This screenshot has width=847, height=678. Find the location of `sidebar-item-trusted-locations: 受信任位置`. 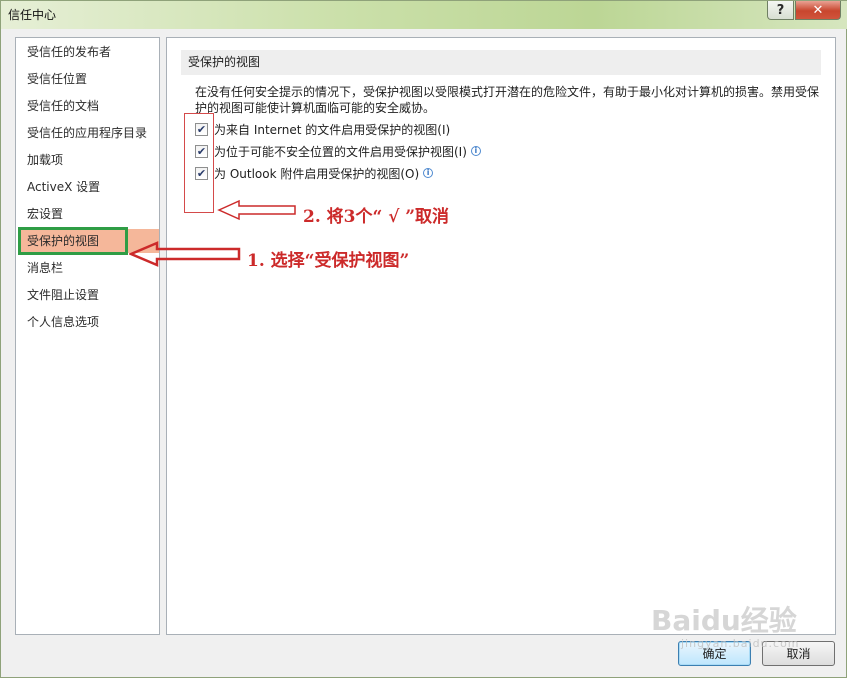

sidebar-item-trusted-locations: 受信任位置 is located at coordinates (87, 79).